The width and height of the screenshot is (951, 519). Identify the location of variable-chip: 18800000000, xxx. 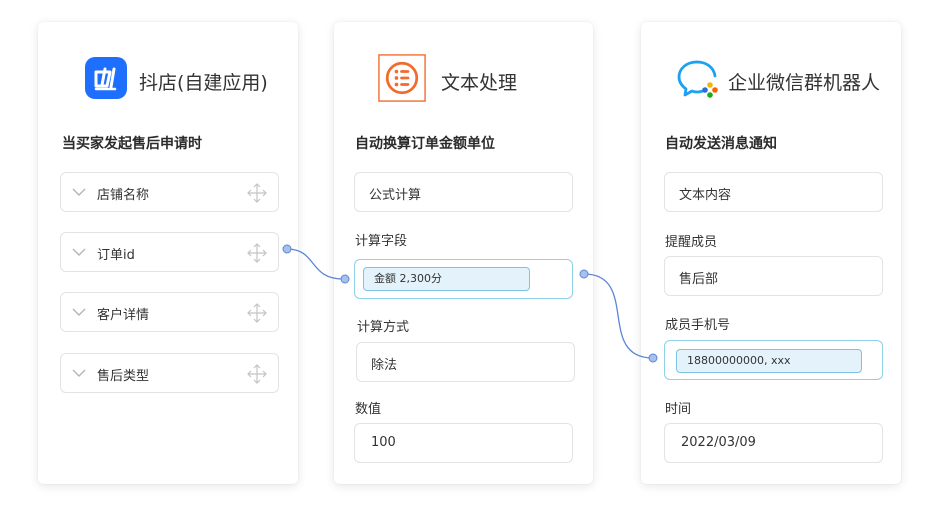
(769, 361).